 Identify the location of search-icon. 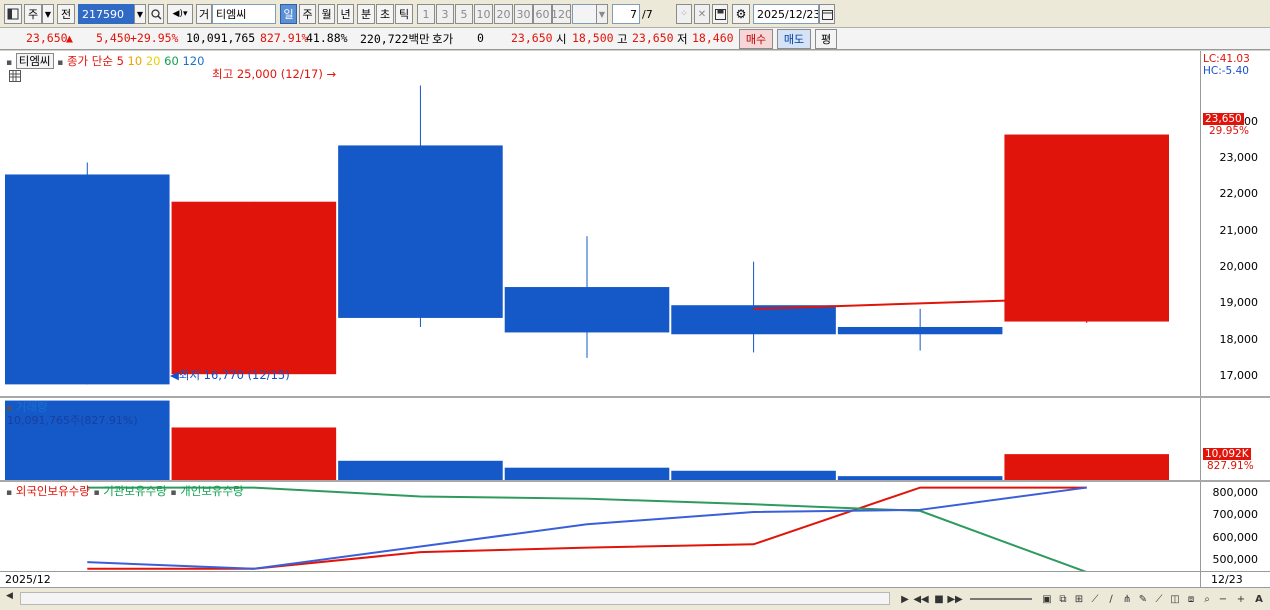
(156, 14).